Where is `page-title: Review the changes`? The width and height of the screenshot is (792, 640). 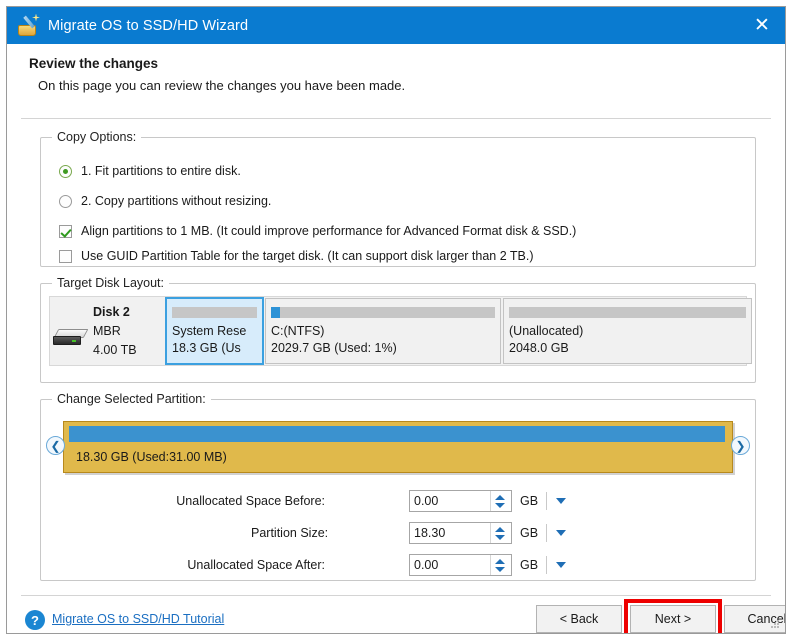 page-title: Review the changes is located at coordinates (94, 63).